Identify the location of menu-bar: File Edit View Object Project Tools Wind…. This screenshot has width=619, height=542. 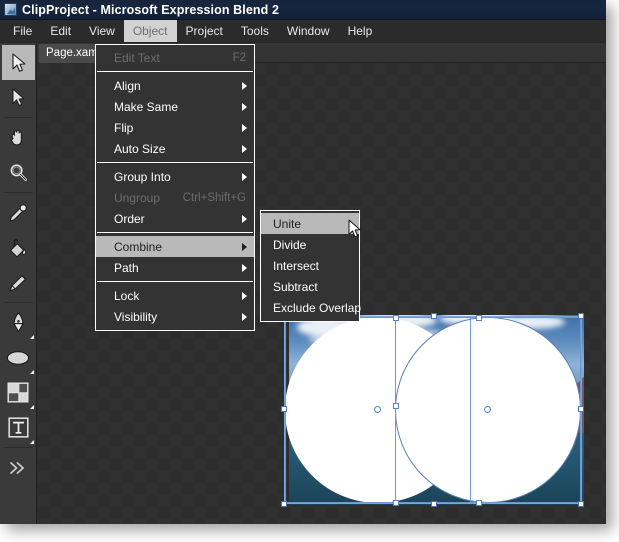
(303, 31).